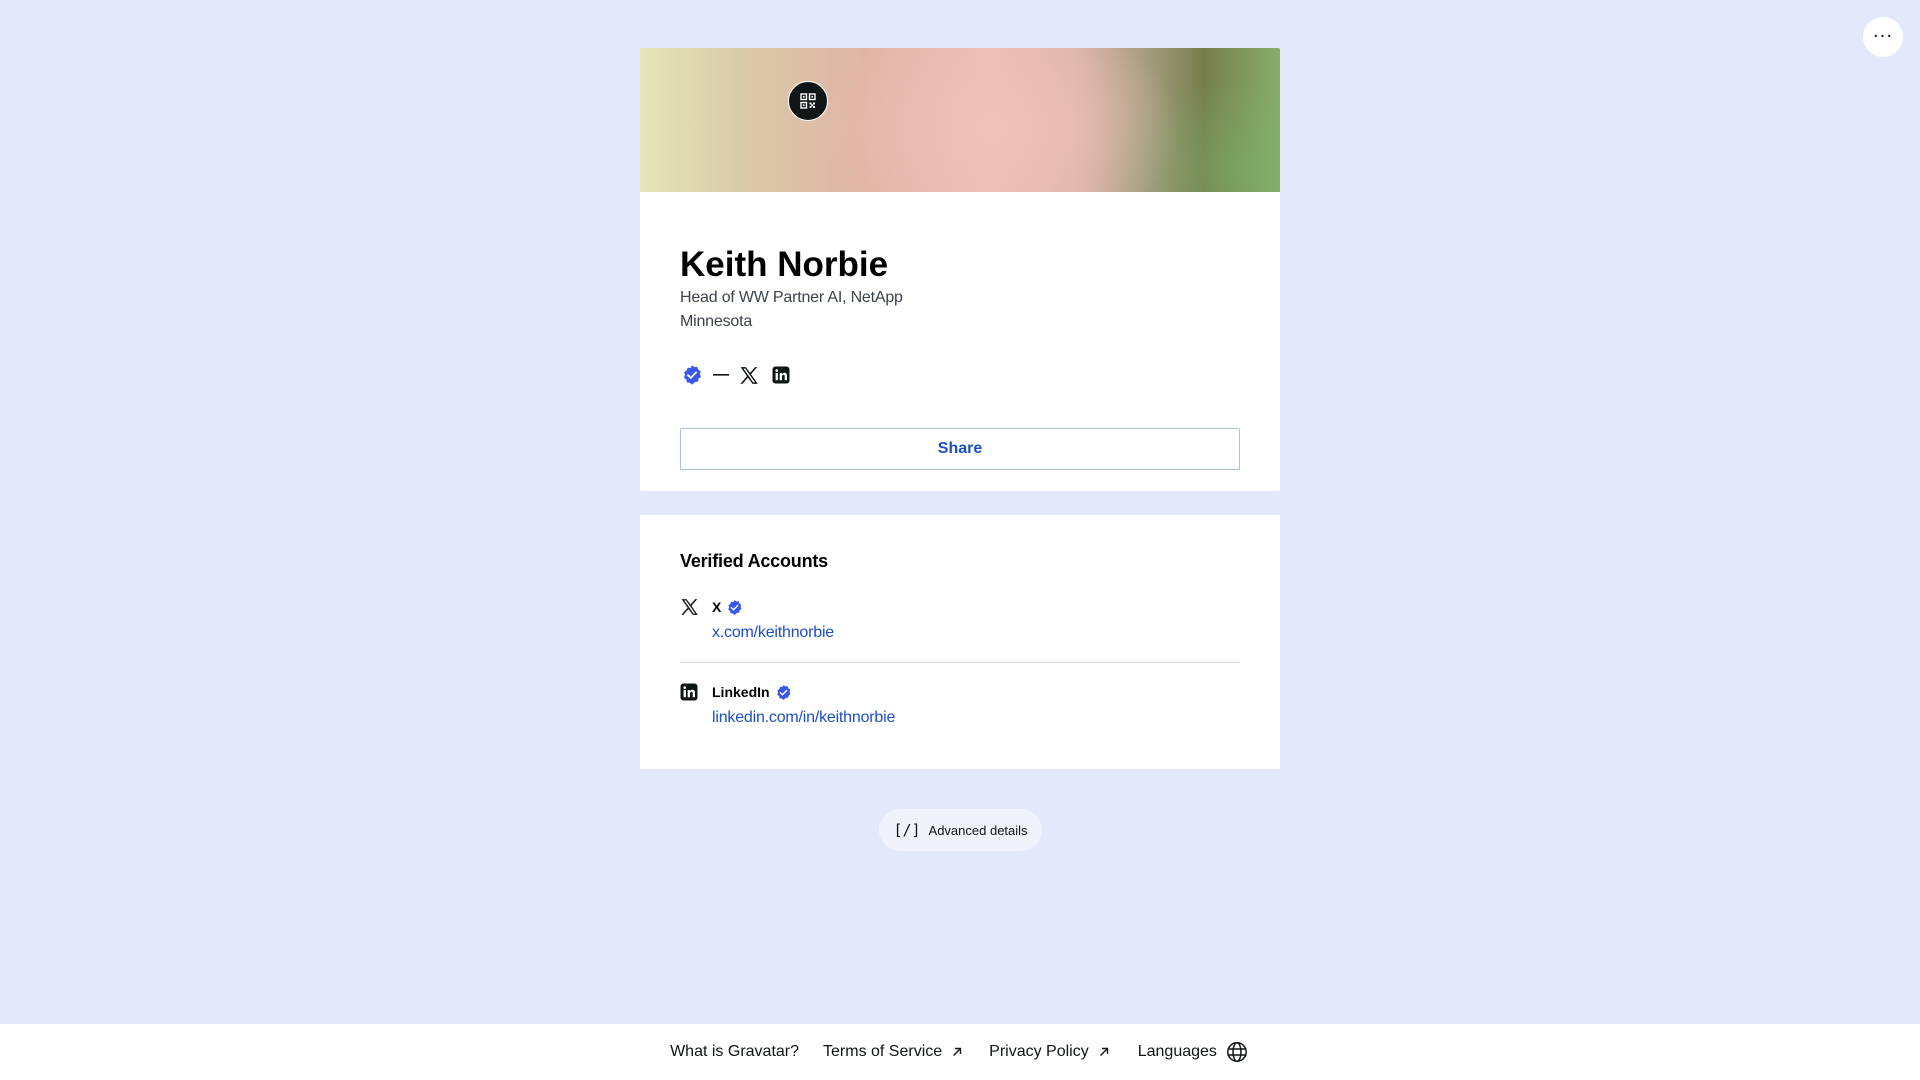  What do you see at coordinates (692, 375) in the screenshot?
I see `verified-icon` at bounding box center [692, 375].